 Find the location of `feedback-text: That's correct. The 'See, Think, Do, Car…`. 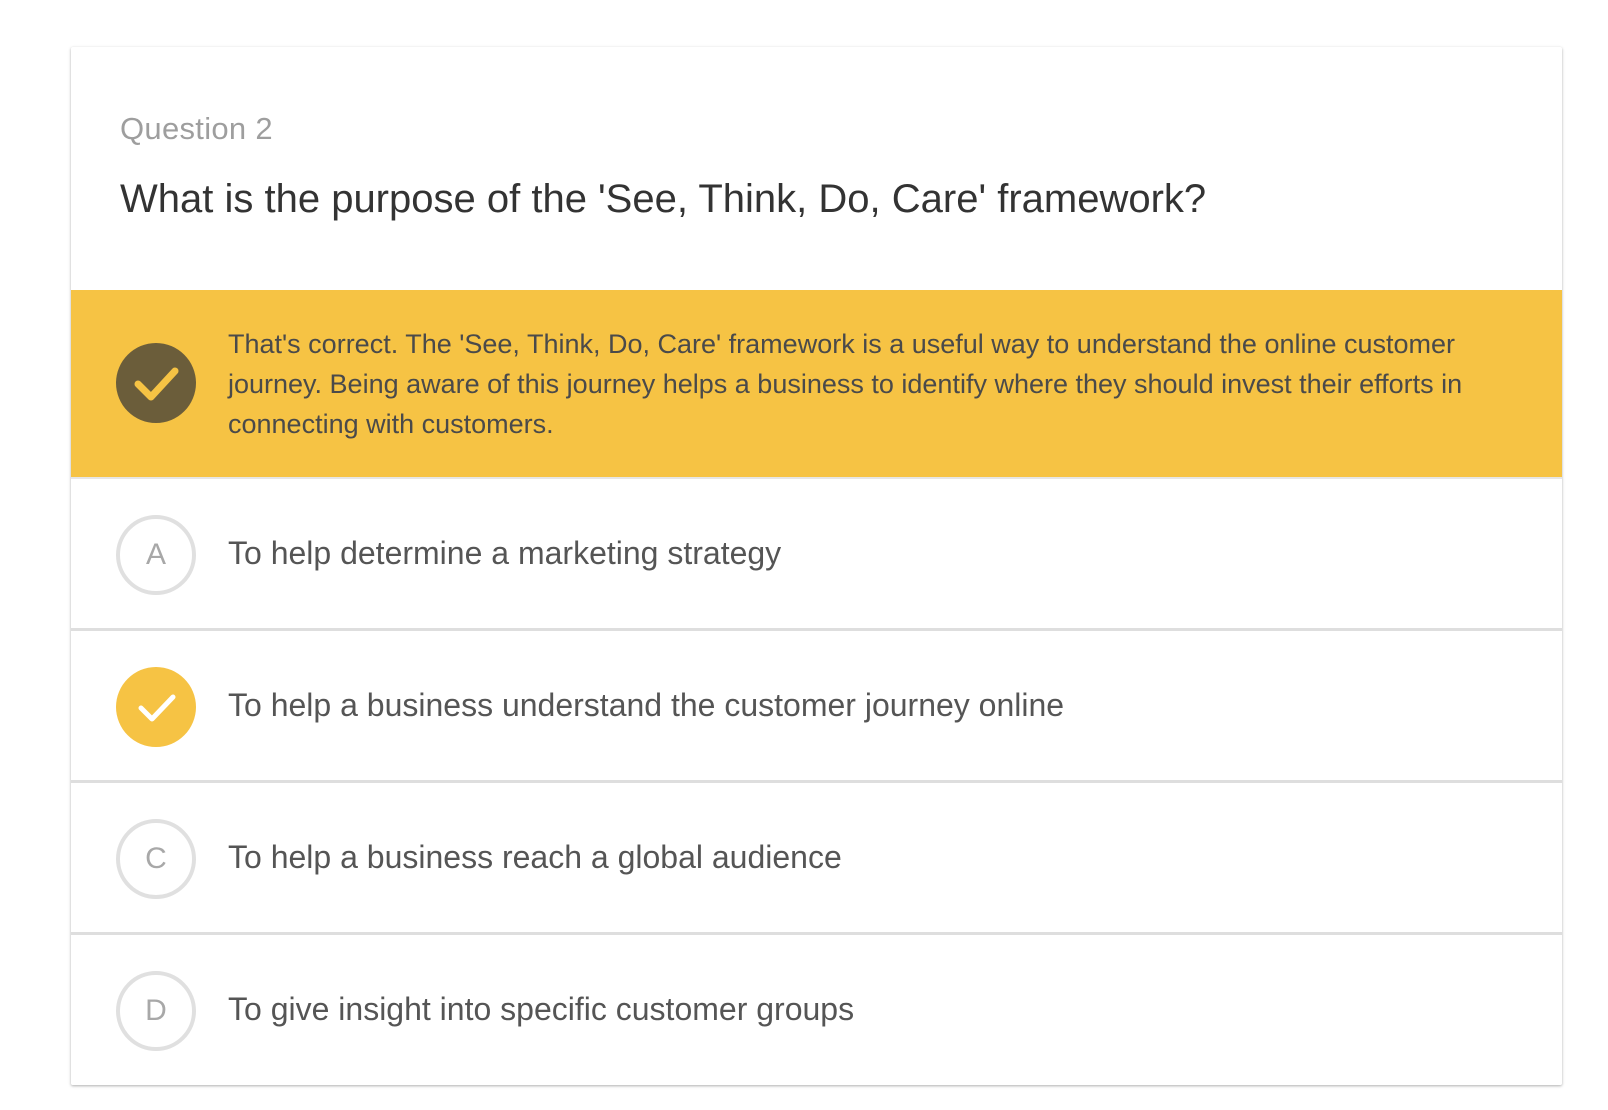

feedback-text: That's correct. The 'See, Think, Do, Car… is located at coordinates (845, 384).